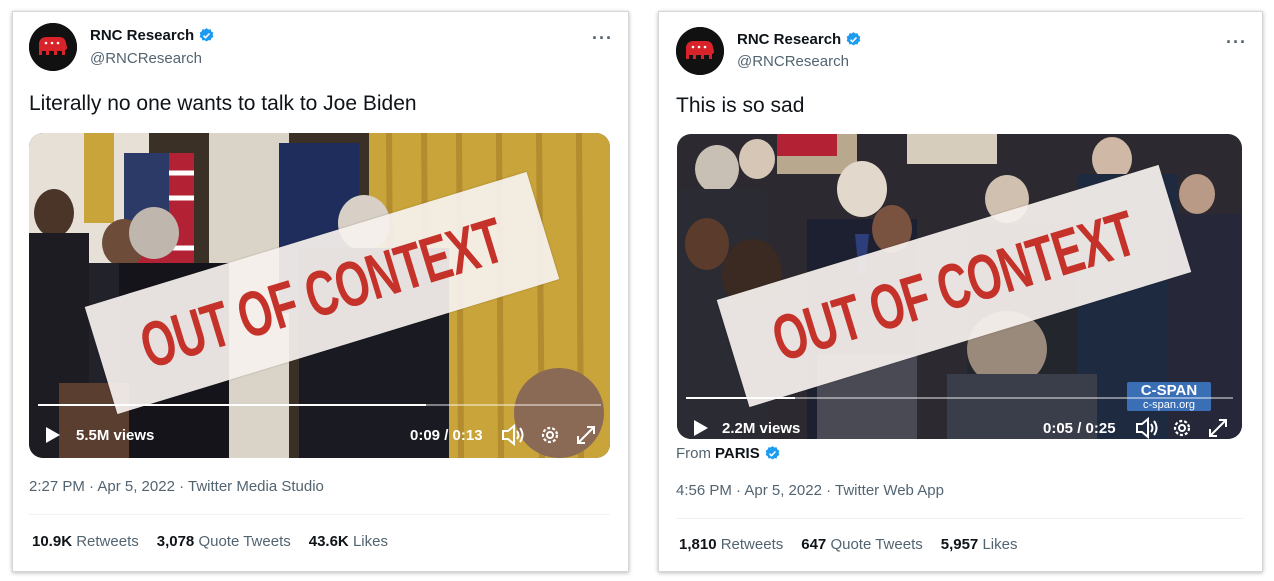 The width and height of the screenshot is (1274, 581). Describe the element at coordinates (1169, 405) in the screenshot. I see `cspan-url: c-span.org` at that location.